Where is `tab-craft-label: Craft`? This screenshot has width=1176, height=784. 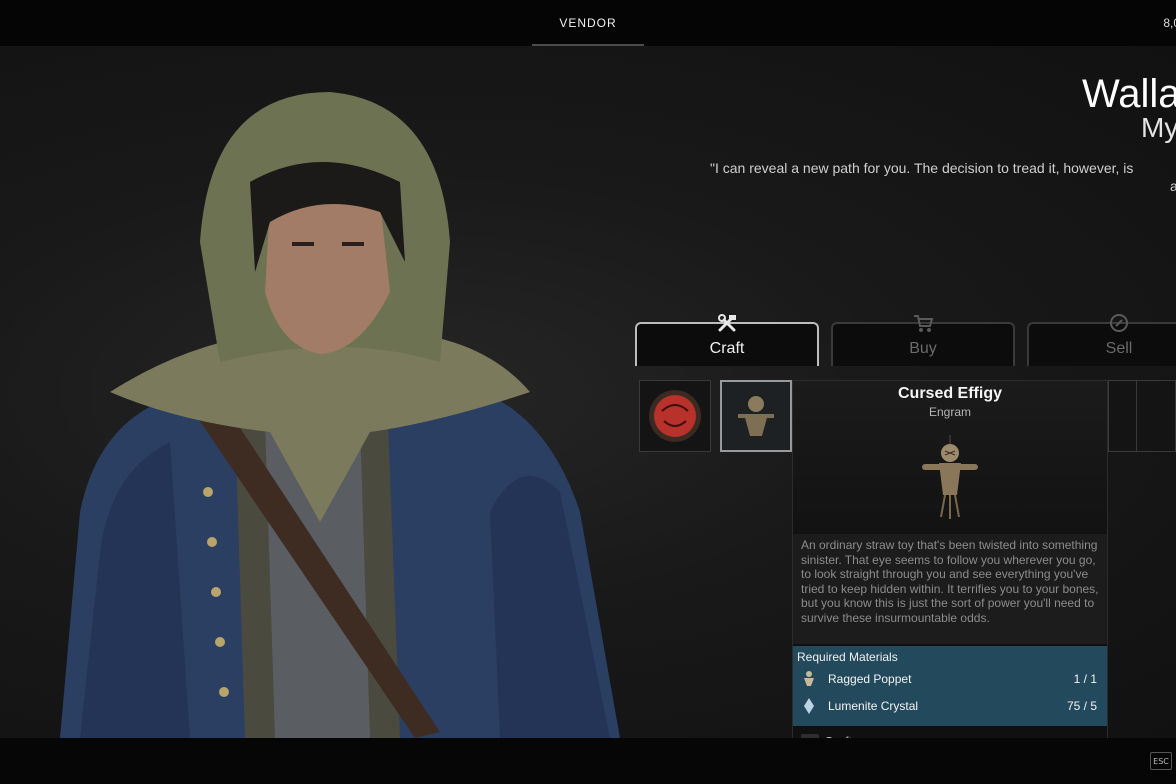 tab-craft-label: Craft is located at coordinates (727, 348).